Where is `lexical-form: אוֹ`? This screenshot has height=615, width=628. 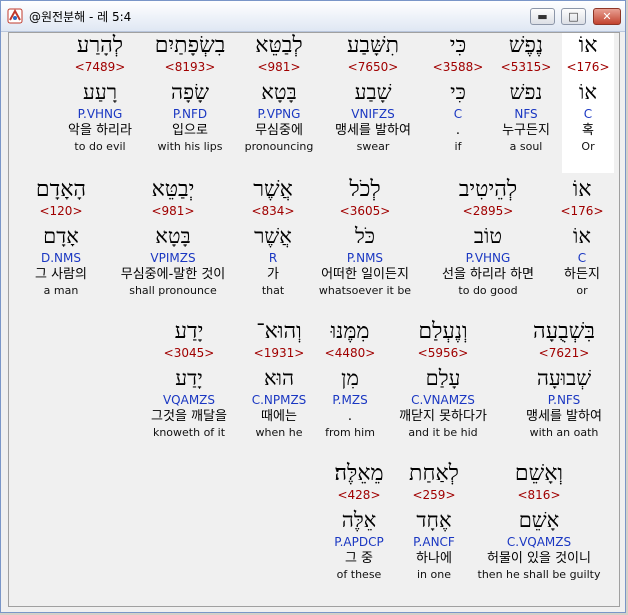
lexical-form: אוֹ is located at coordinates (582, 236).